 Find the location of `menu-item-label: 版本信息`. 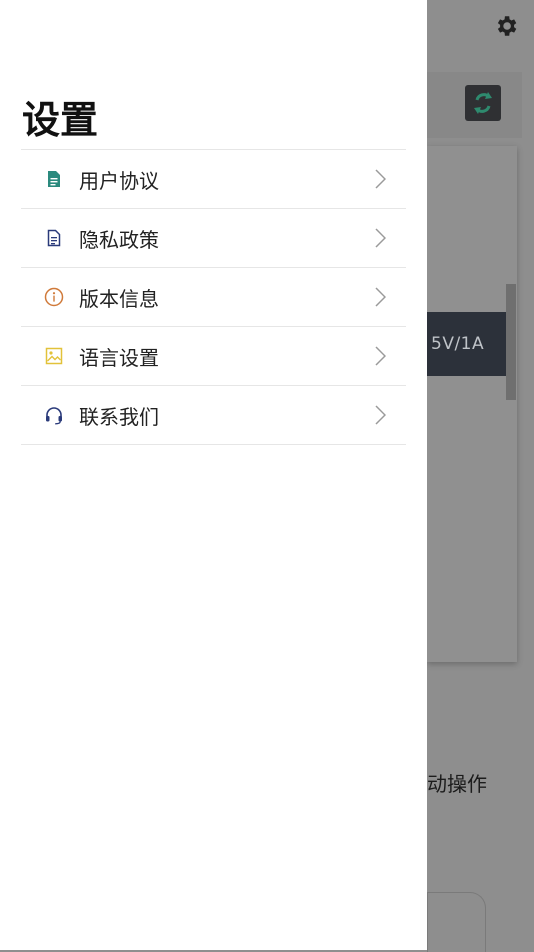

menu-item-label: 版本信息 is located at coordinates (119, 298).